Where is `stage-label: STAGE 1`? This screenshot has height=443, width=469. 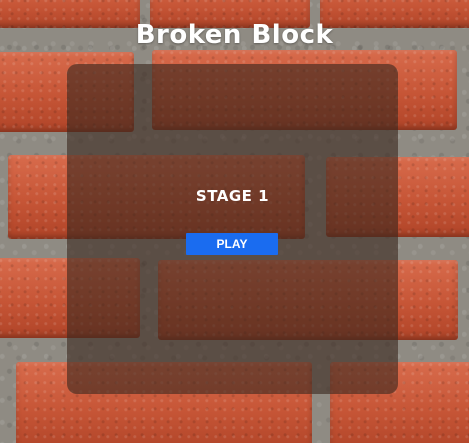 stage-label: STAGE 1 is located at coordinates (232, 196).